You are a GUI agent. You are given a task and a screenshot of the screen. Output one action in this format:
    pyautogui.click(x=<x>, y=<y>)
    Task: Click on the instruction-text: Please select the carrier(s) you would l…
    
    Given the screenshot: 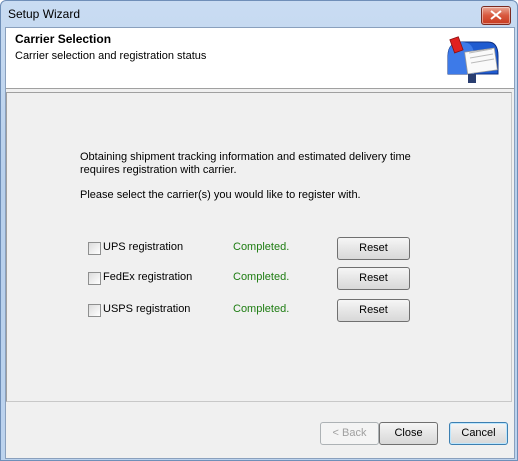 What is the action you would take?
    pyautogui.click(x=220, y=195)
    